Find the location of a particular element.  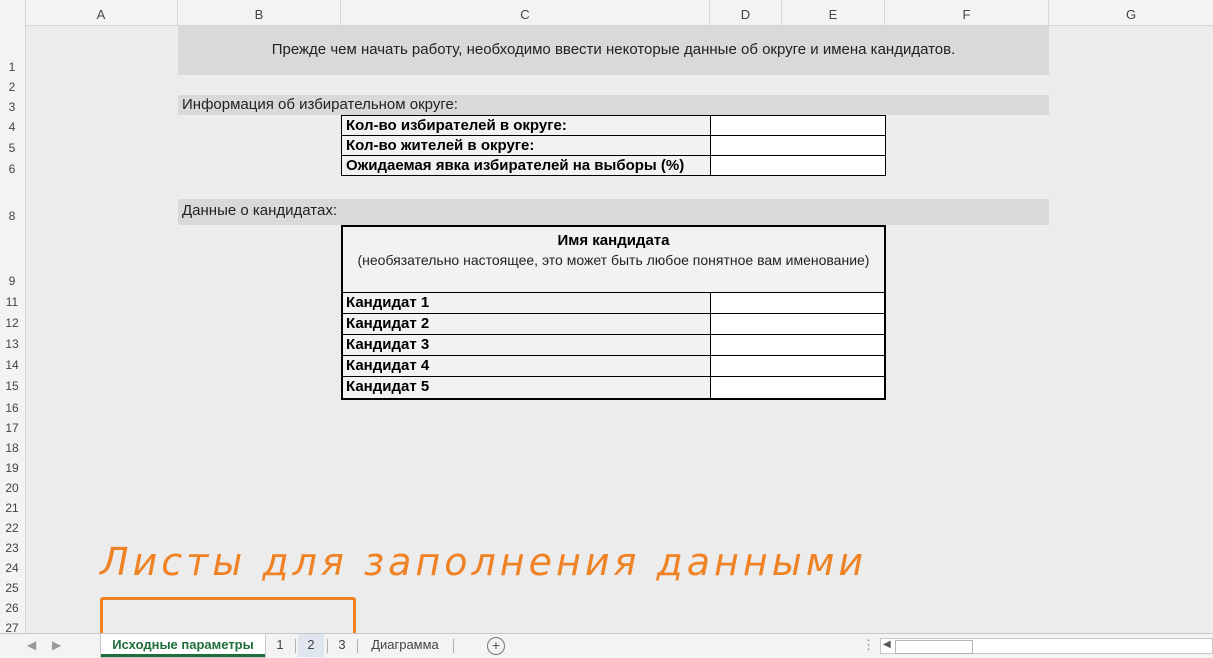

row-header: 3 is located at coordinates (12, 107).